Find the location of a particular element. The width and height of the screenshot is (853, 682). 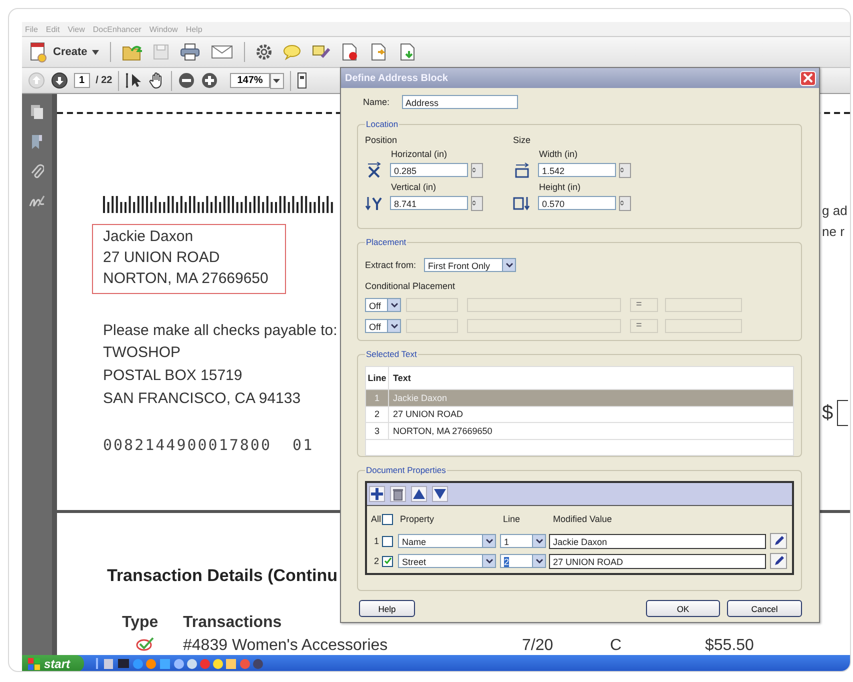

payee-line: SAN FRANCISCO, CA 94133 is located at coordinates (202, 399).